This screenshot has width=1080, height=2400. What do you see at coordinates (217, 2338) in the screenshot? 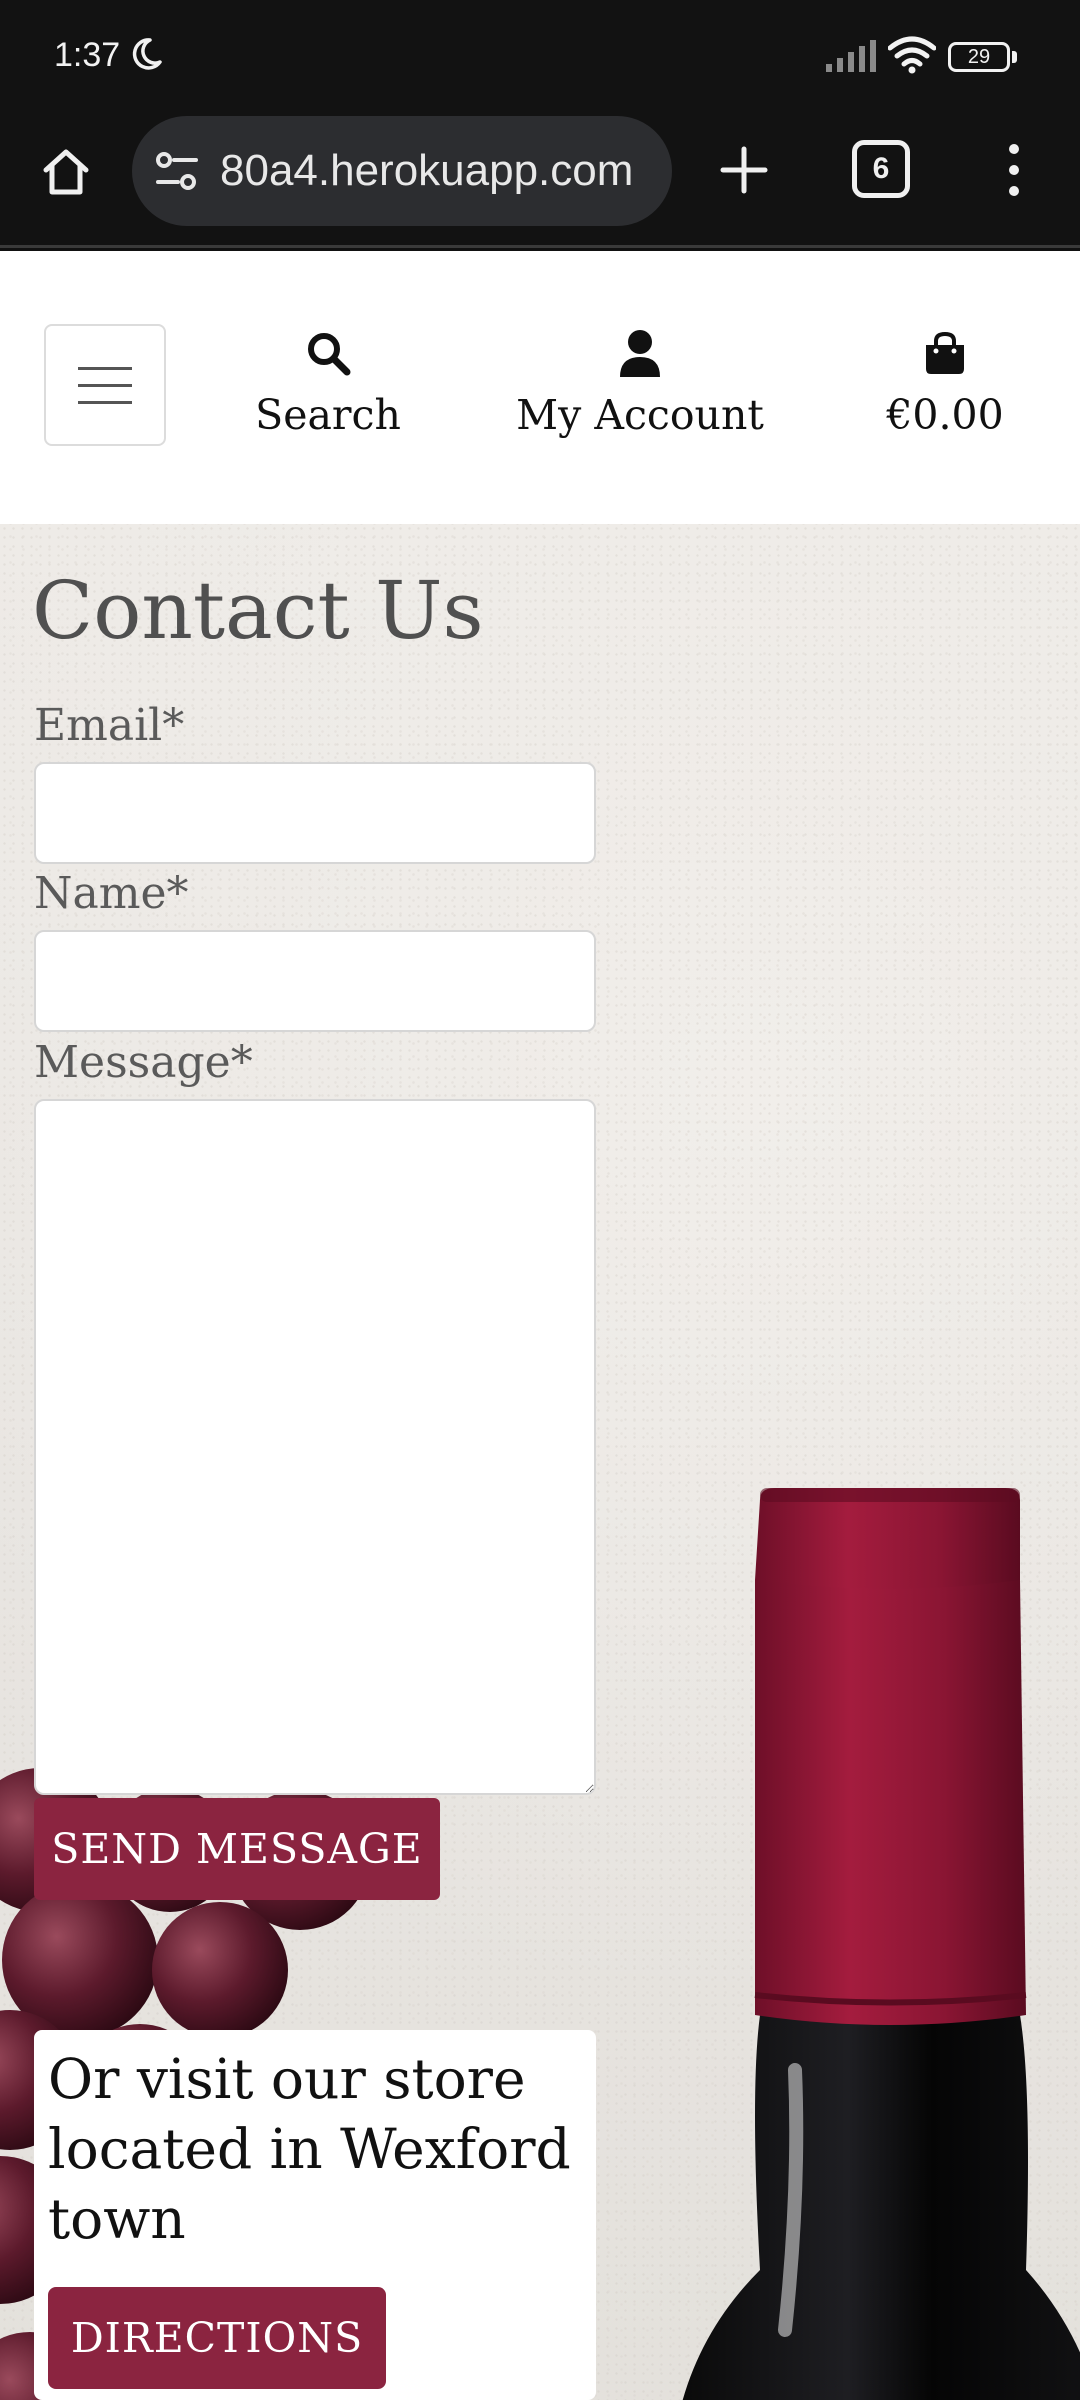
I see `directions-button: DIRECTIONS` at bounding box center [217, 2338].